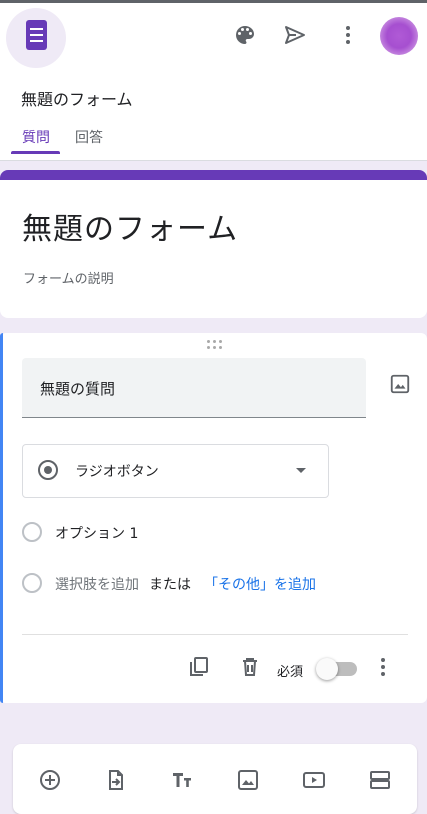  I want to click on theme-accent-bar, so click(213, 175).